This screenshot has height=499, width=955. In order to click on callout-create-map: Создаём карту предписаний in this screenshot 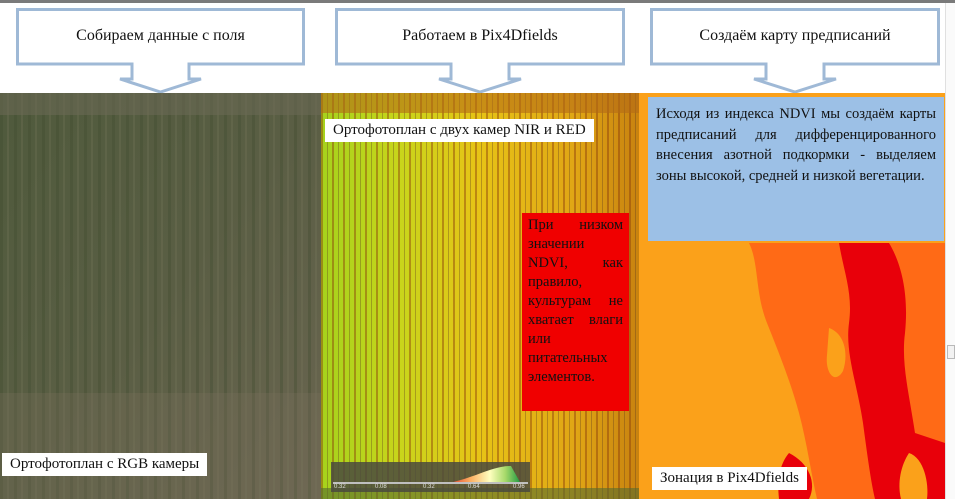, I will do `click(795, 51)`.